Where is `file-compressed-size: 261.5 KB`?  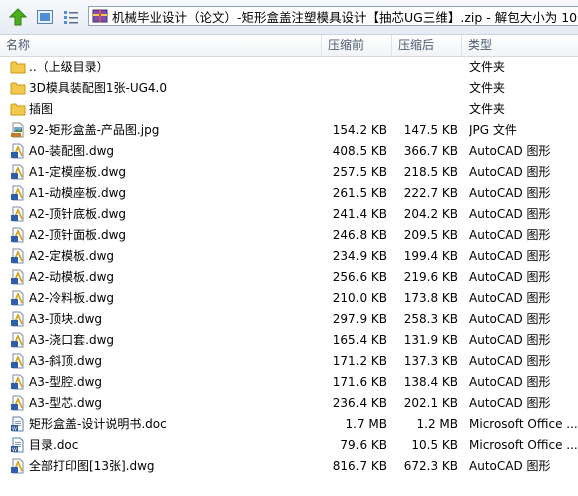
file-compressed-size: 261.5 KB is located at coordinates (359, 193).